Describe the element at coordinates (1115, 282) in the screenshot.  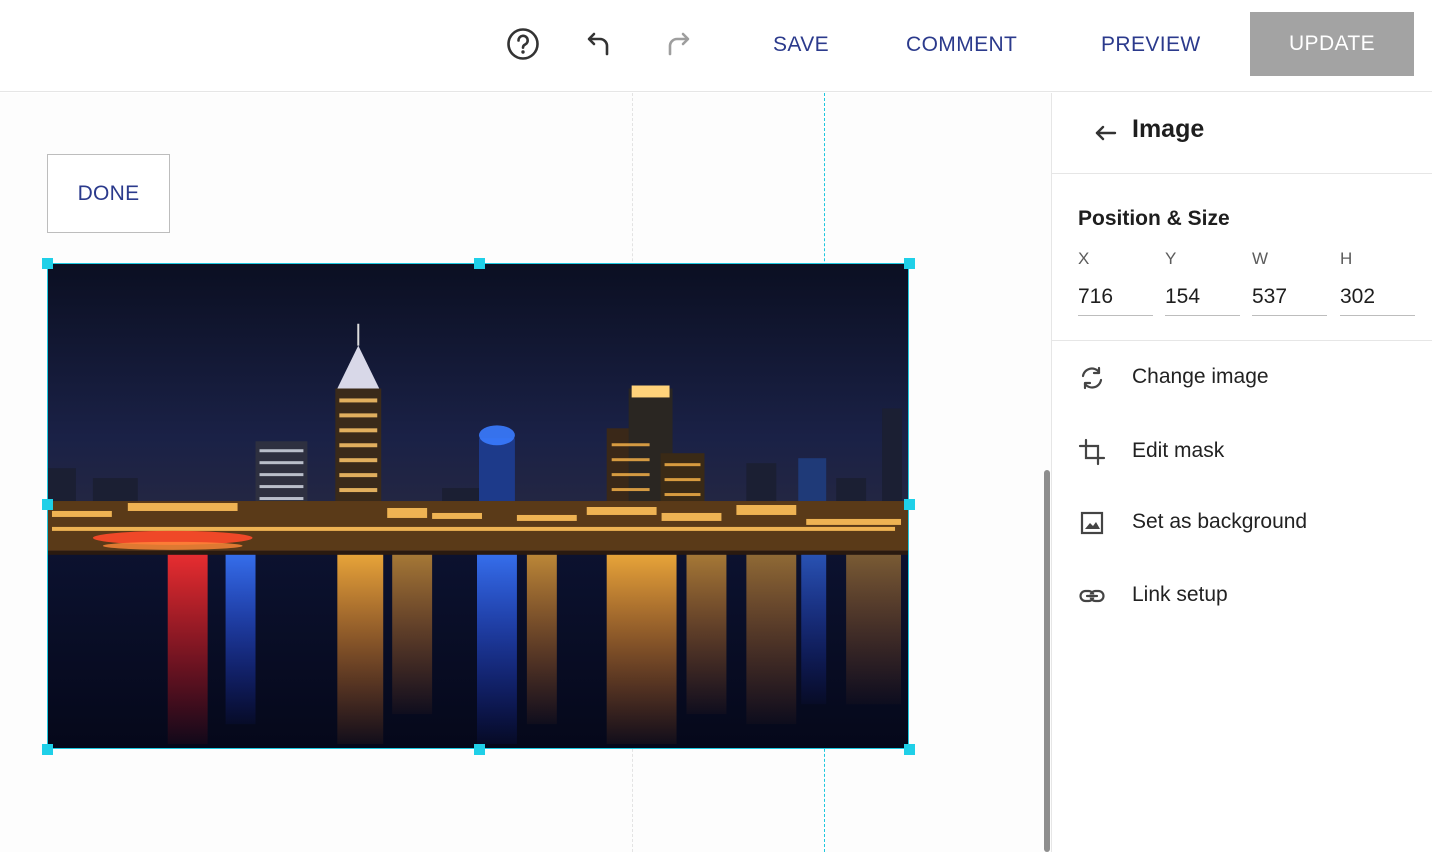
I see `x-field: X 716` at that location.